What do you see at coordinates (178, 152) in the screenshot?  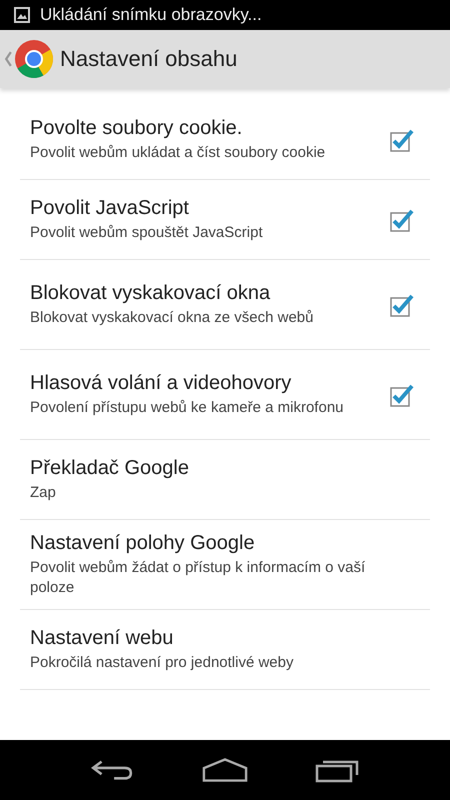 I see `setting-summary: Povolit webům ukládat a číst soubory cookie` at bounding box center [178, 152].